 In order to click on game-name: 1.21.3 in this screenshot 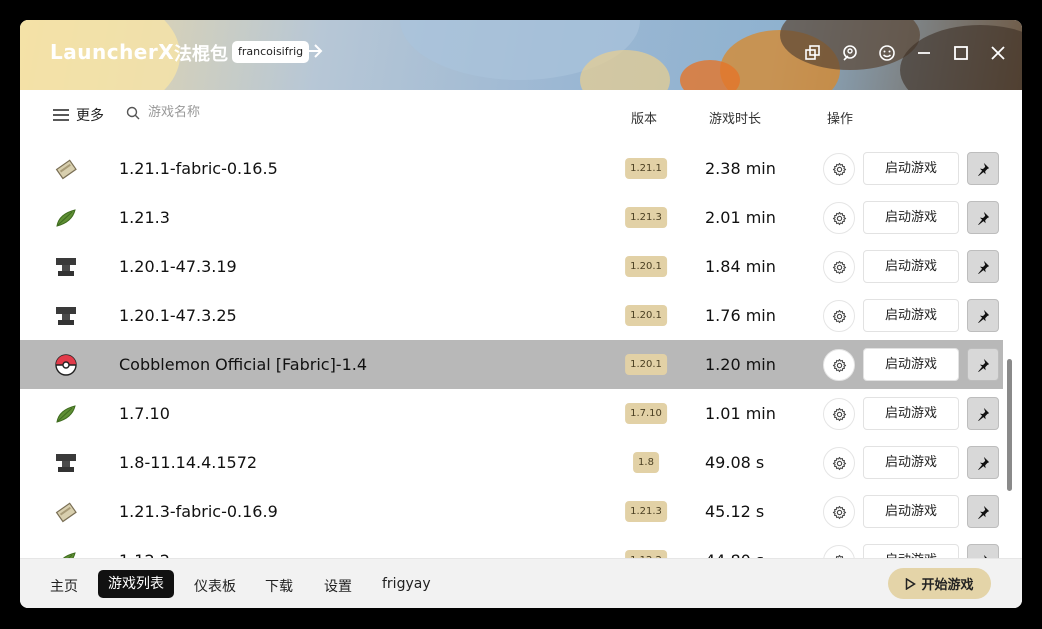, I will do `click(144, 217)`.